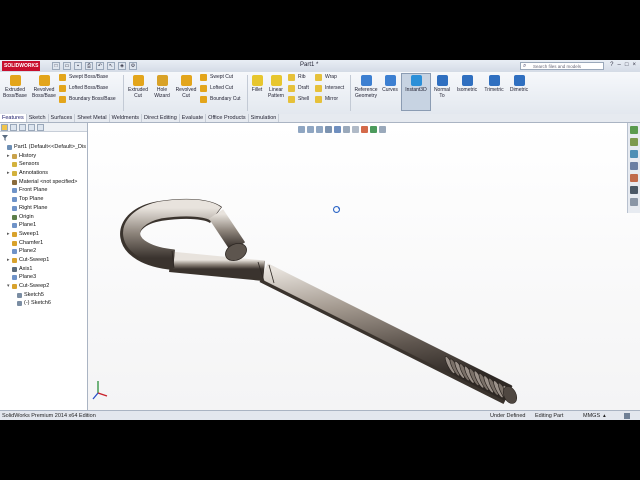 This screenshot has height=480, width=640. What do you see at coordinates (264, 118) in the screenshot?
I see `tab-simulation: Simulation` at bounding box center [264, 118].